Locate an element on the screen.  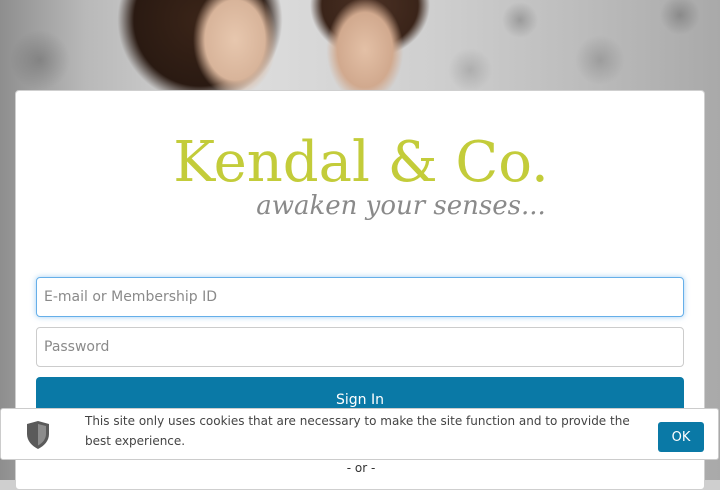
brand-name: Kendal & Co. is located at coordinates (361, 162).